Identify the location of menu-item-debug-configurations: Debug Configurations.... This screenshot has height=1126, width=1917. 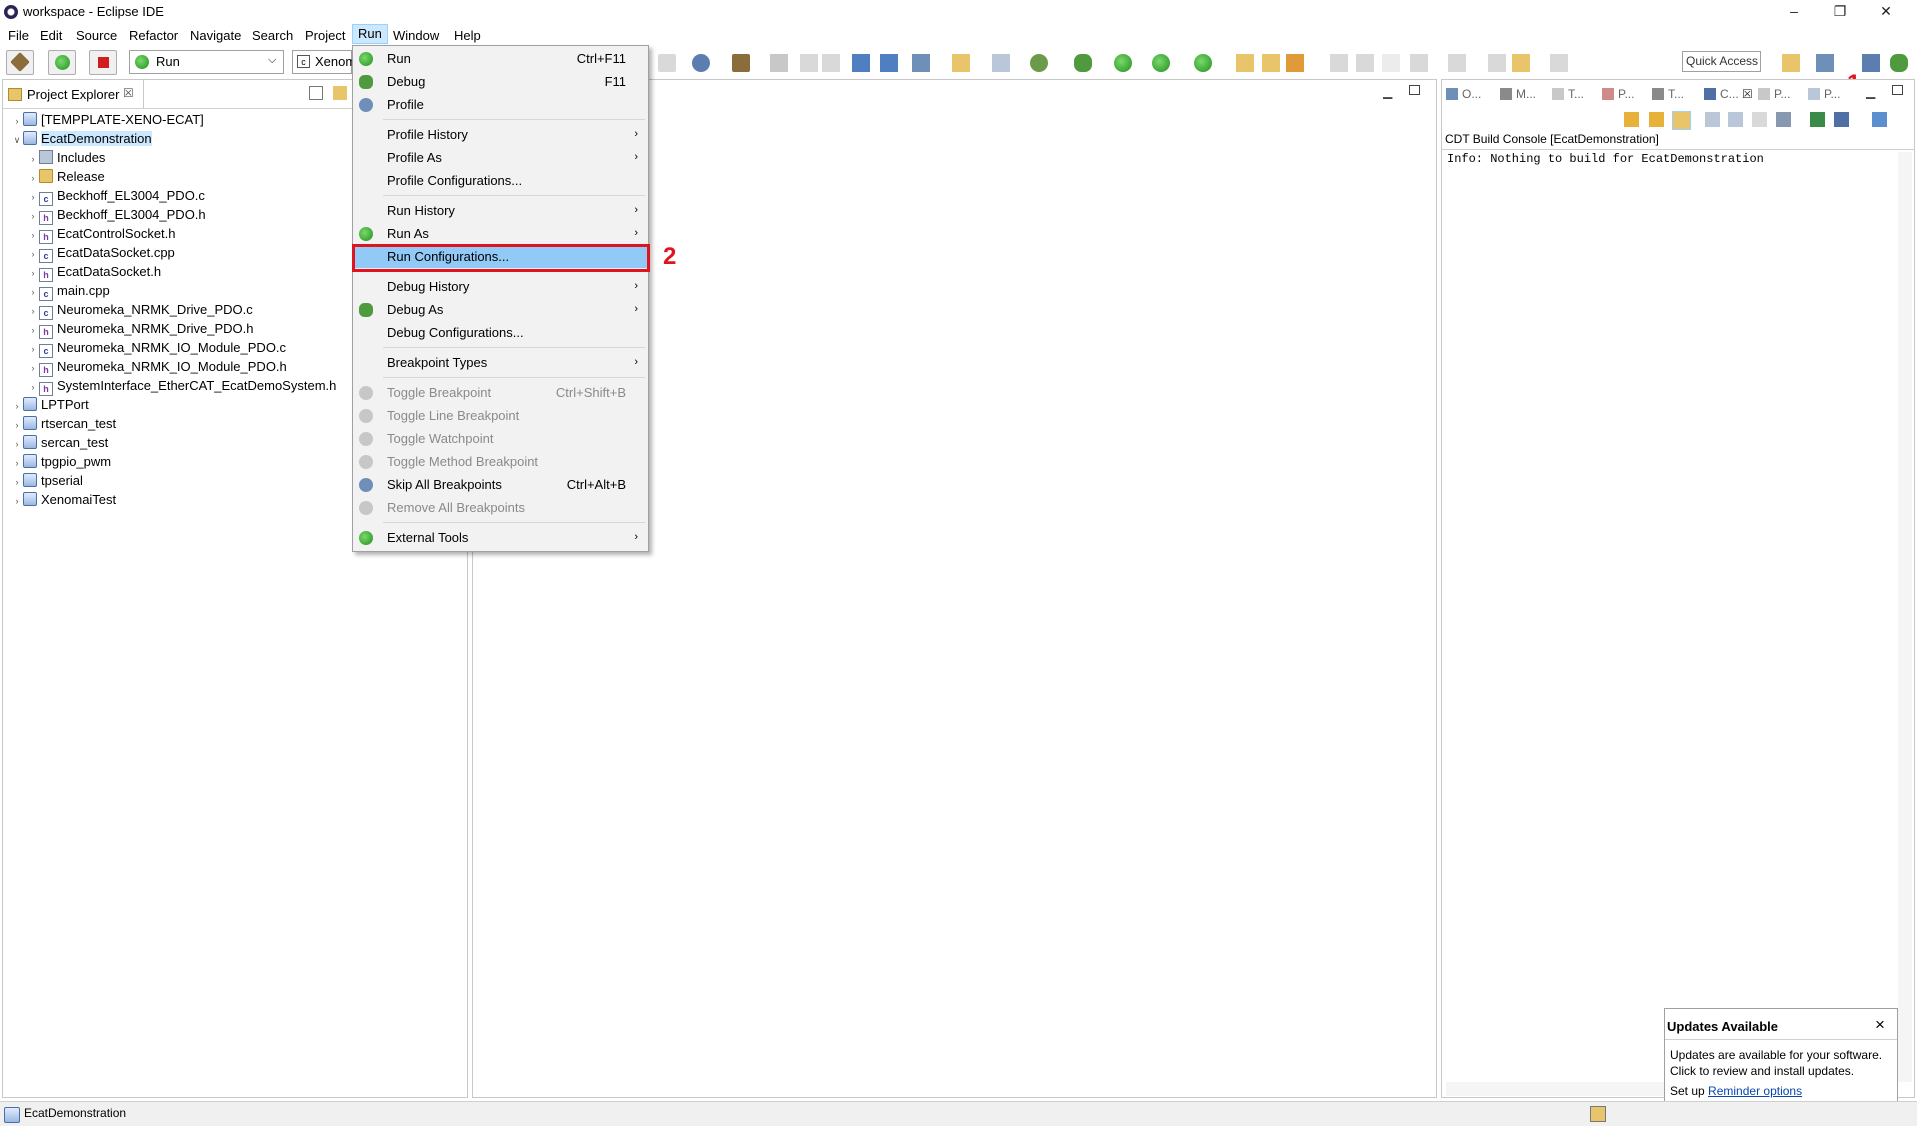
(500, 332).